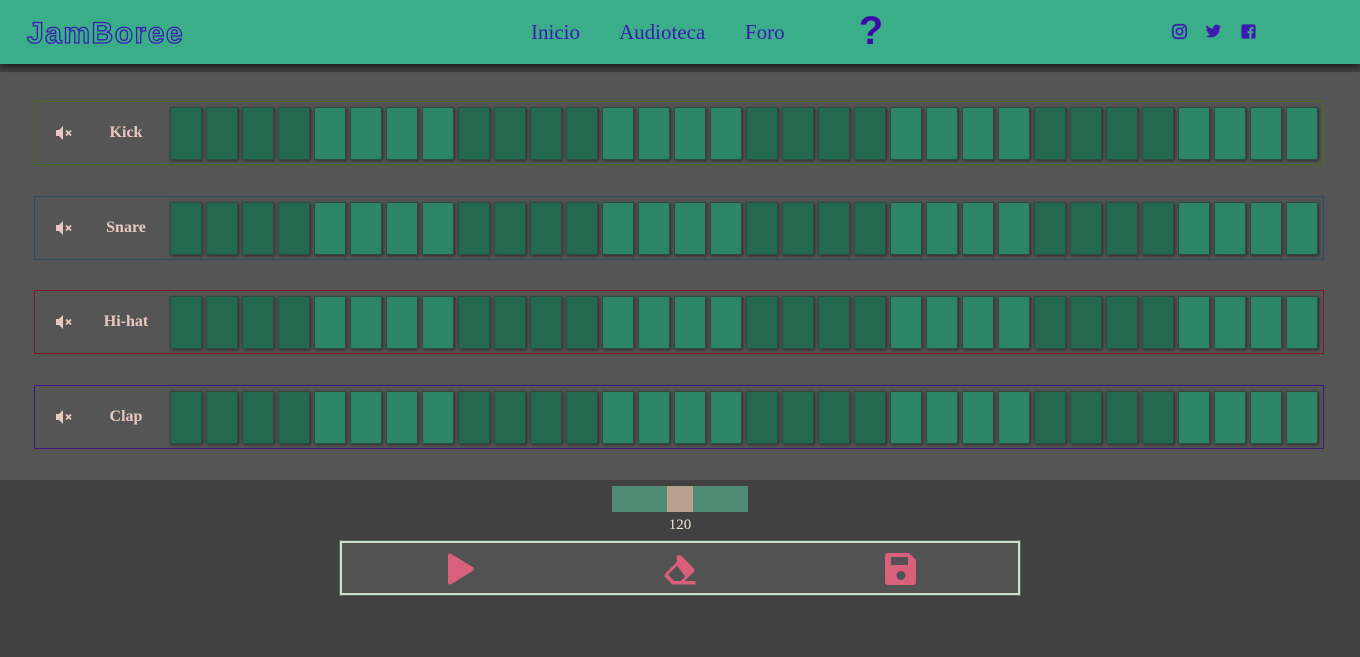 Image resolution: width=1360 pixels, height=657 pixels. Describe the element at coordinates (680, 569) in the screenshot. I see `clear-button` at that location.